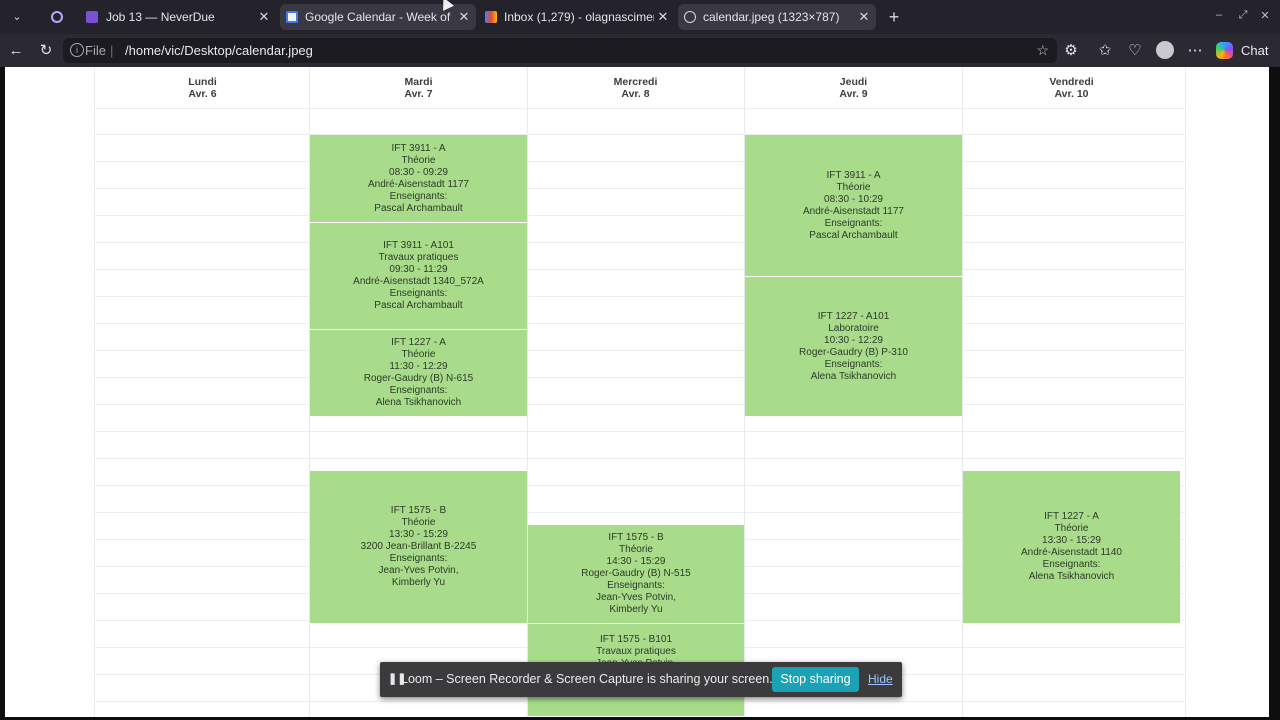 The image size is (1280, 720). Describe the element at coordinates (46, 51) in the screenshot. I see `reload-icon: ↻` at that location.